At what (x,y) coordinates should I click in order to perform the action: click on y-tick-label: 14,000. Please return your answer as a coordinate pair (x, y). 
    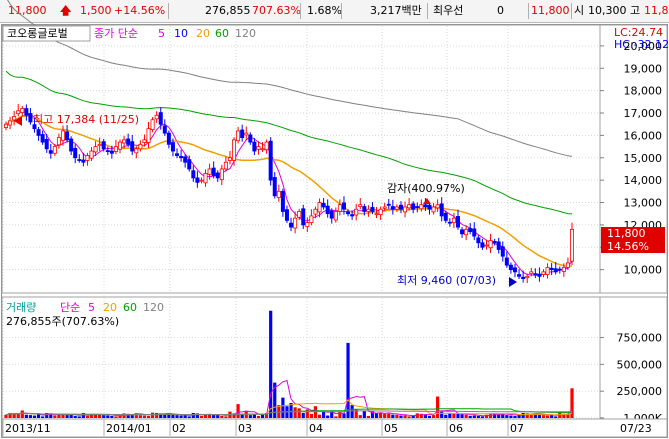
    Looking at the image, I should click on (643, 180).